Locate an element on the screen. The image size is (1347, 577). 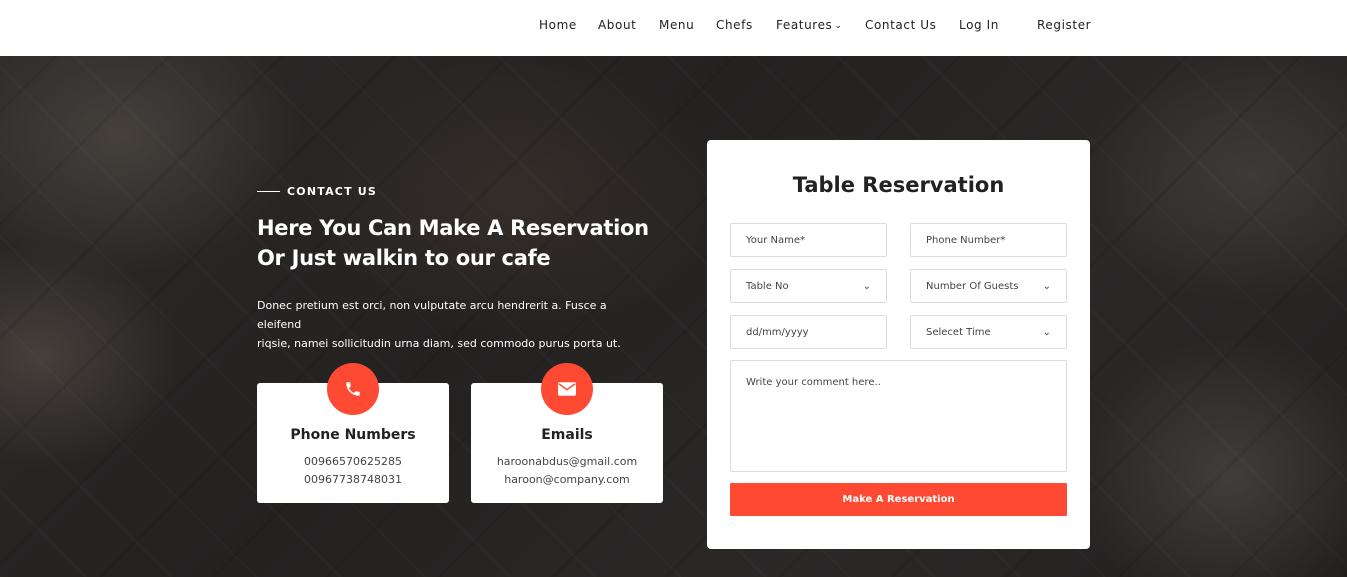
email-address-1: haroonabdus@gmail.com is located at coordinates (567, 461).